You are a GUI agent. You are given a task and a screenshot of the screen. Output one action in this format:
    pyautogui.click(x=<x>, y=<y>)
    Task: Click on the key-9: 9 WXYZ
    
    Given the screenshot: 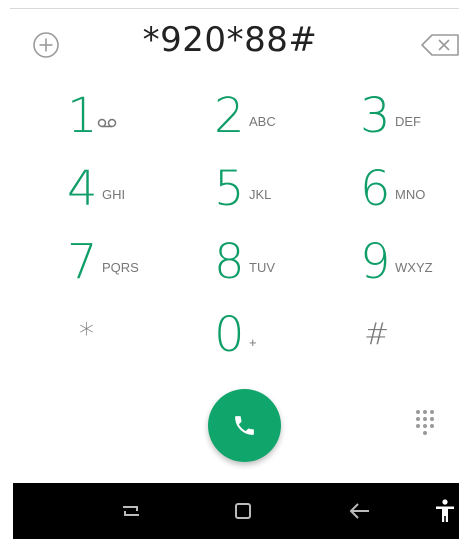 What is the action you would take?
    pyautogui.click(x=409, y=262)
    